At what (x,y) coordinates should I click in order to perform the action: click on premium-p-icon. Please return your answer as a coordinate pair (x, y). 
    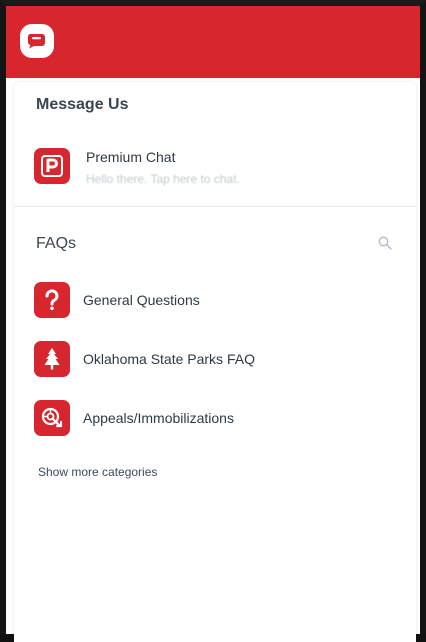
    Looking at the image, I should click on (52, 166).